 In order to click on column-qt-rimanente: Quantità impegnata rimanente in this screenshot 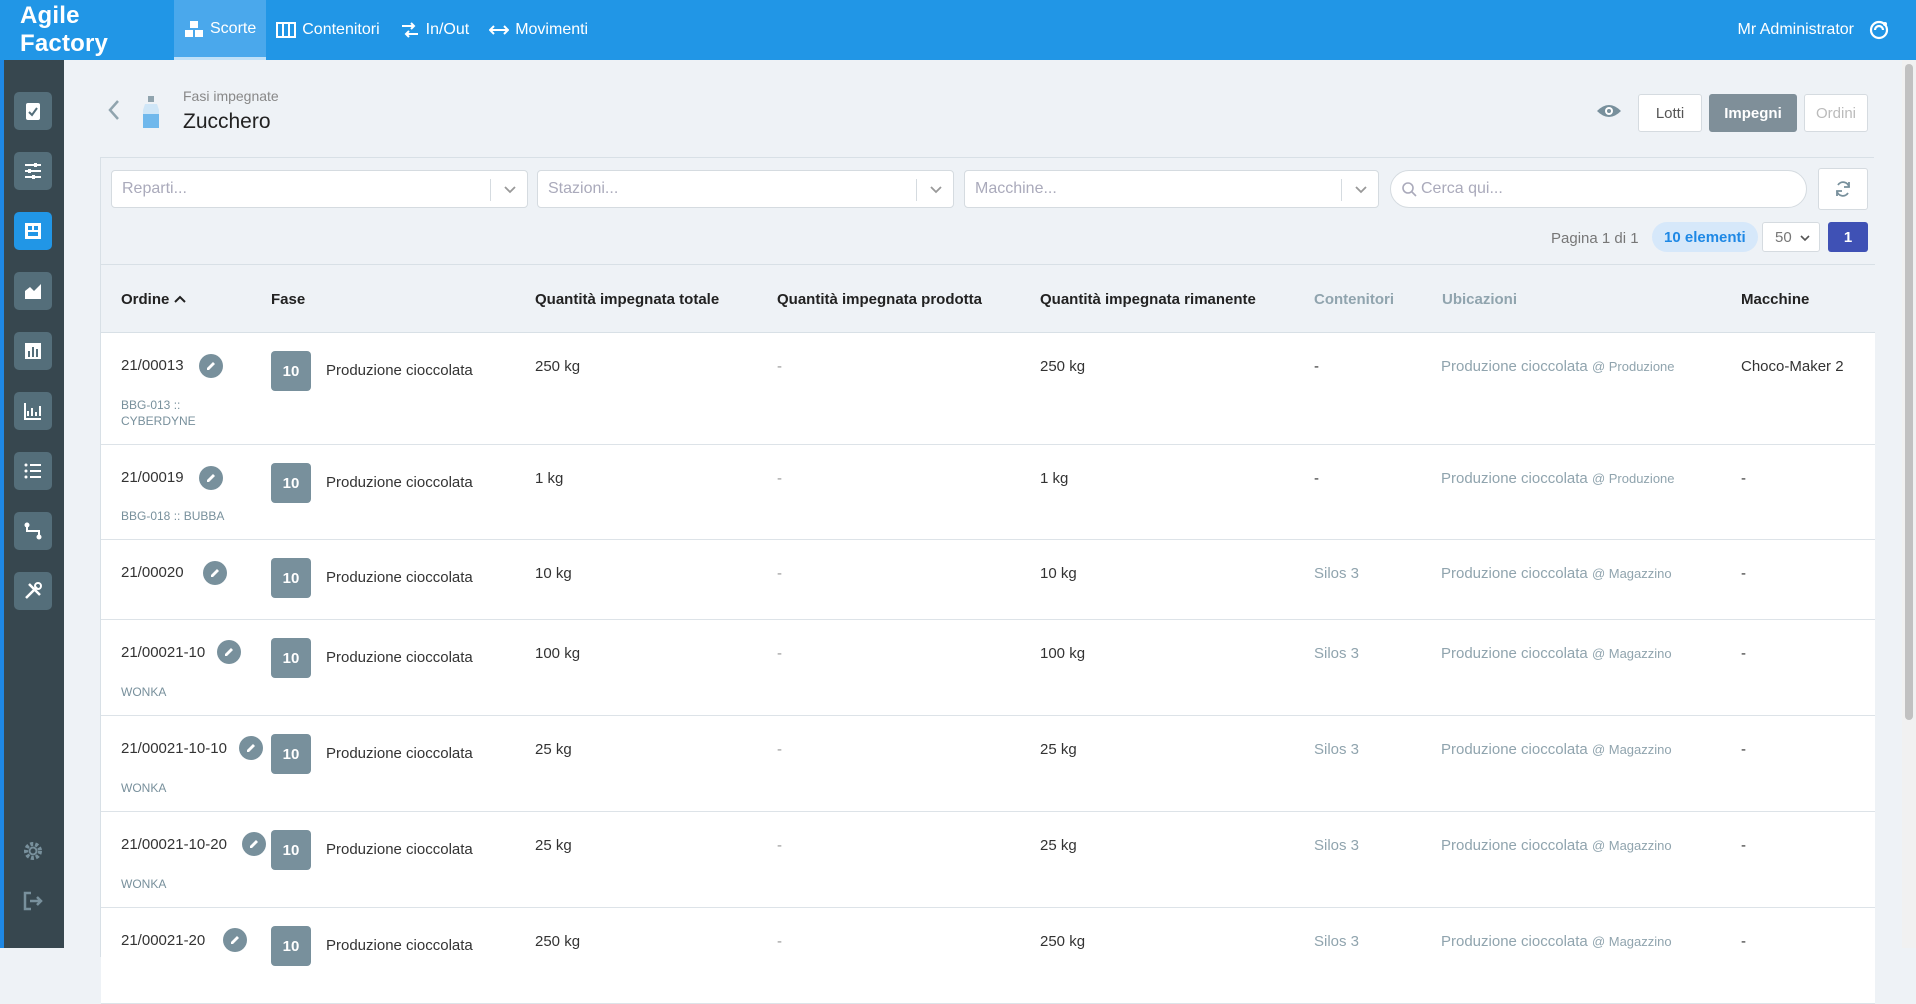, I will do `click(1148, 299)`.